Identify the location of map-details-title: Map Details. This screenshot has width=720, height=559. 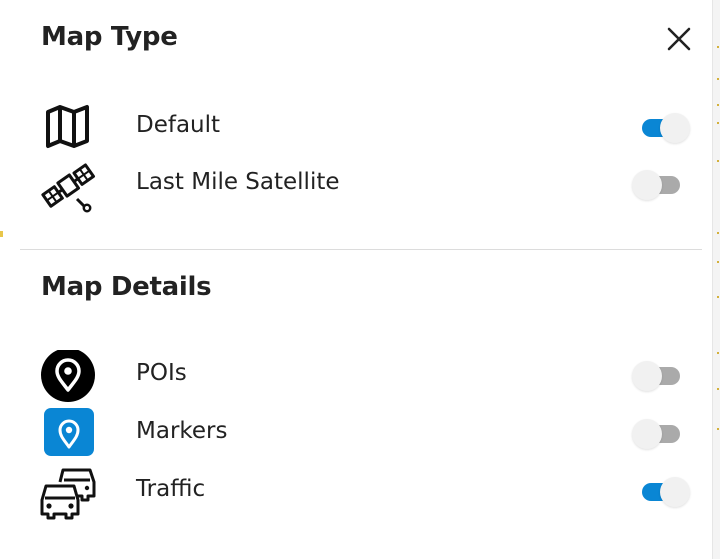
(126, 287).